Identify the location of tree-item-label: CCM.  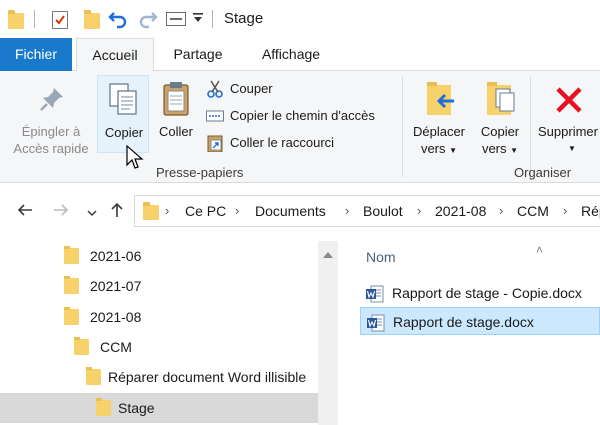
(116, 347).